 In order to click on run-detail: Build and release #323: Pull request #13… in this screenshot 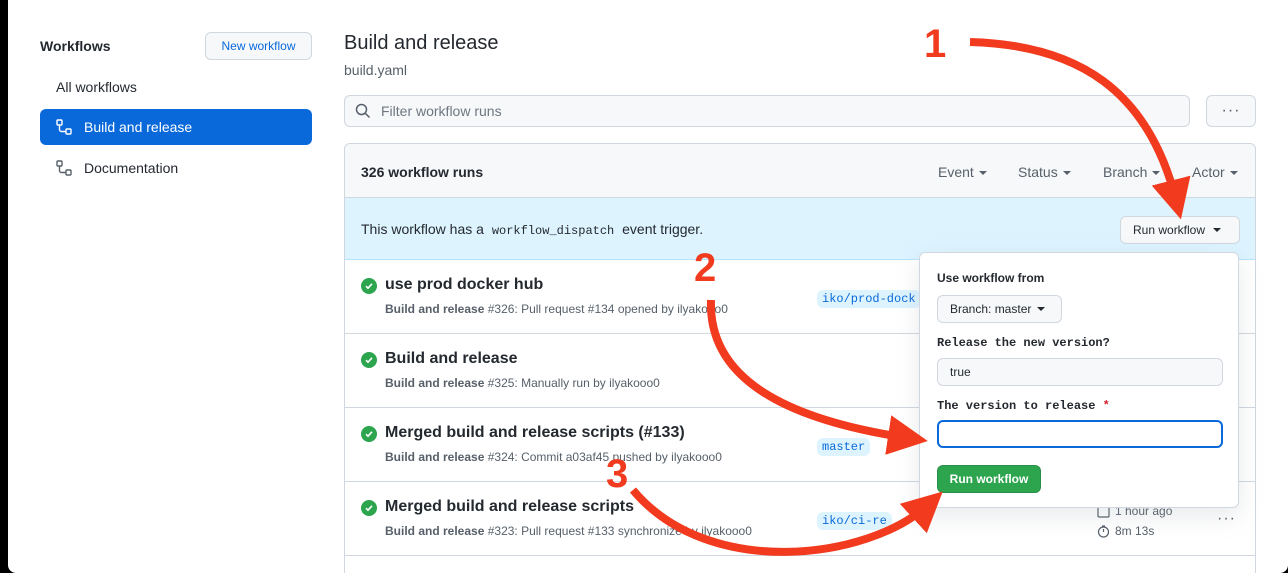, I will do `click(568, 531)`.